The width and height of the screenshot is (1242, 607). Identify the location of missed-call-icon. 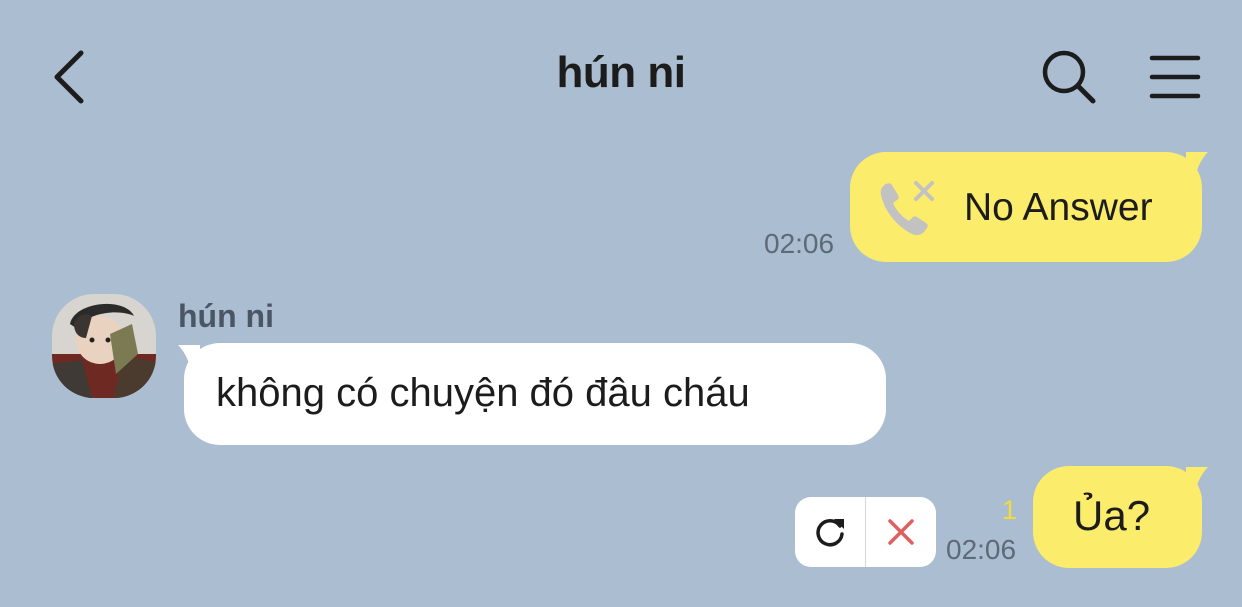
(908, 208).